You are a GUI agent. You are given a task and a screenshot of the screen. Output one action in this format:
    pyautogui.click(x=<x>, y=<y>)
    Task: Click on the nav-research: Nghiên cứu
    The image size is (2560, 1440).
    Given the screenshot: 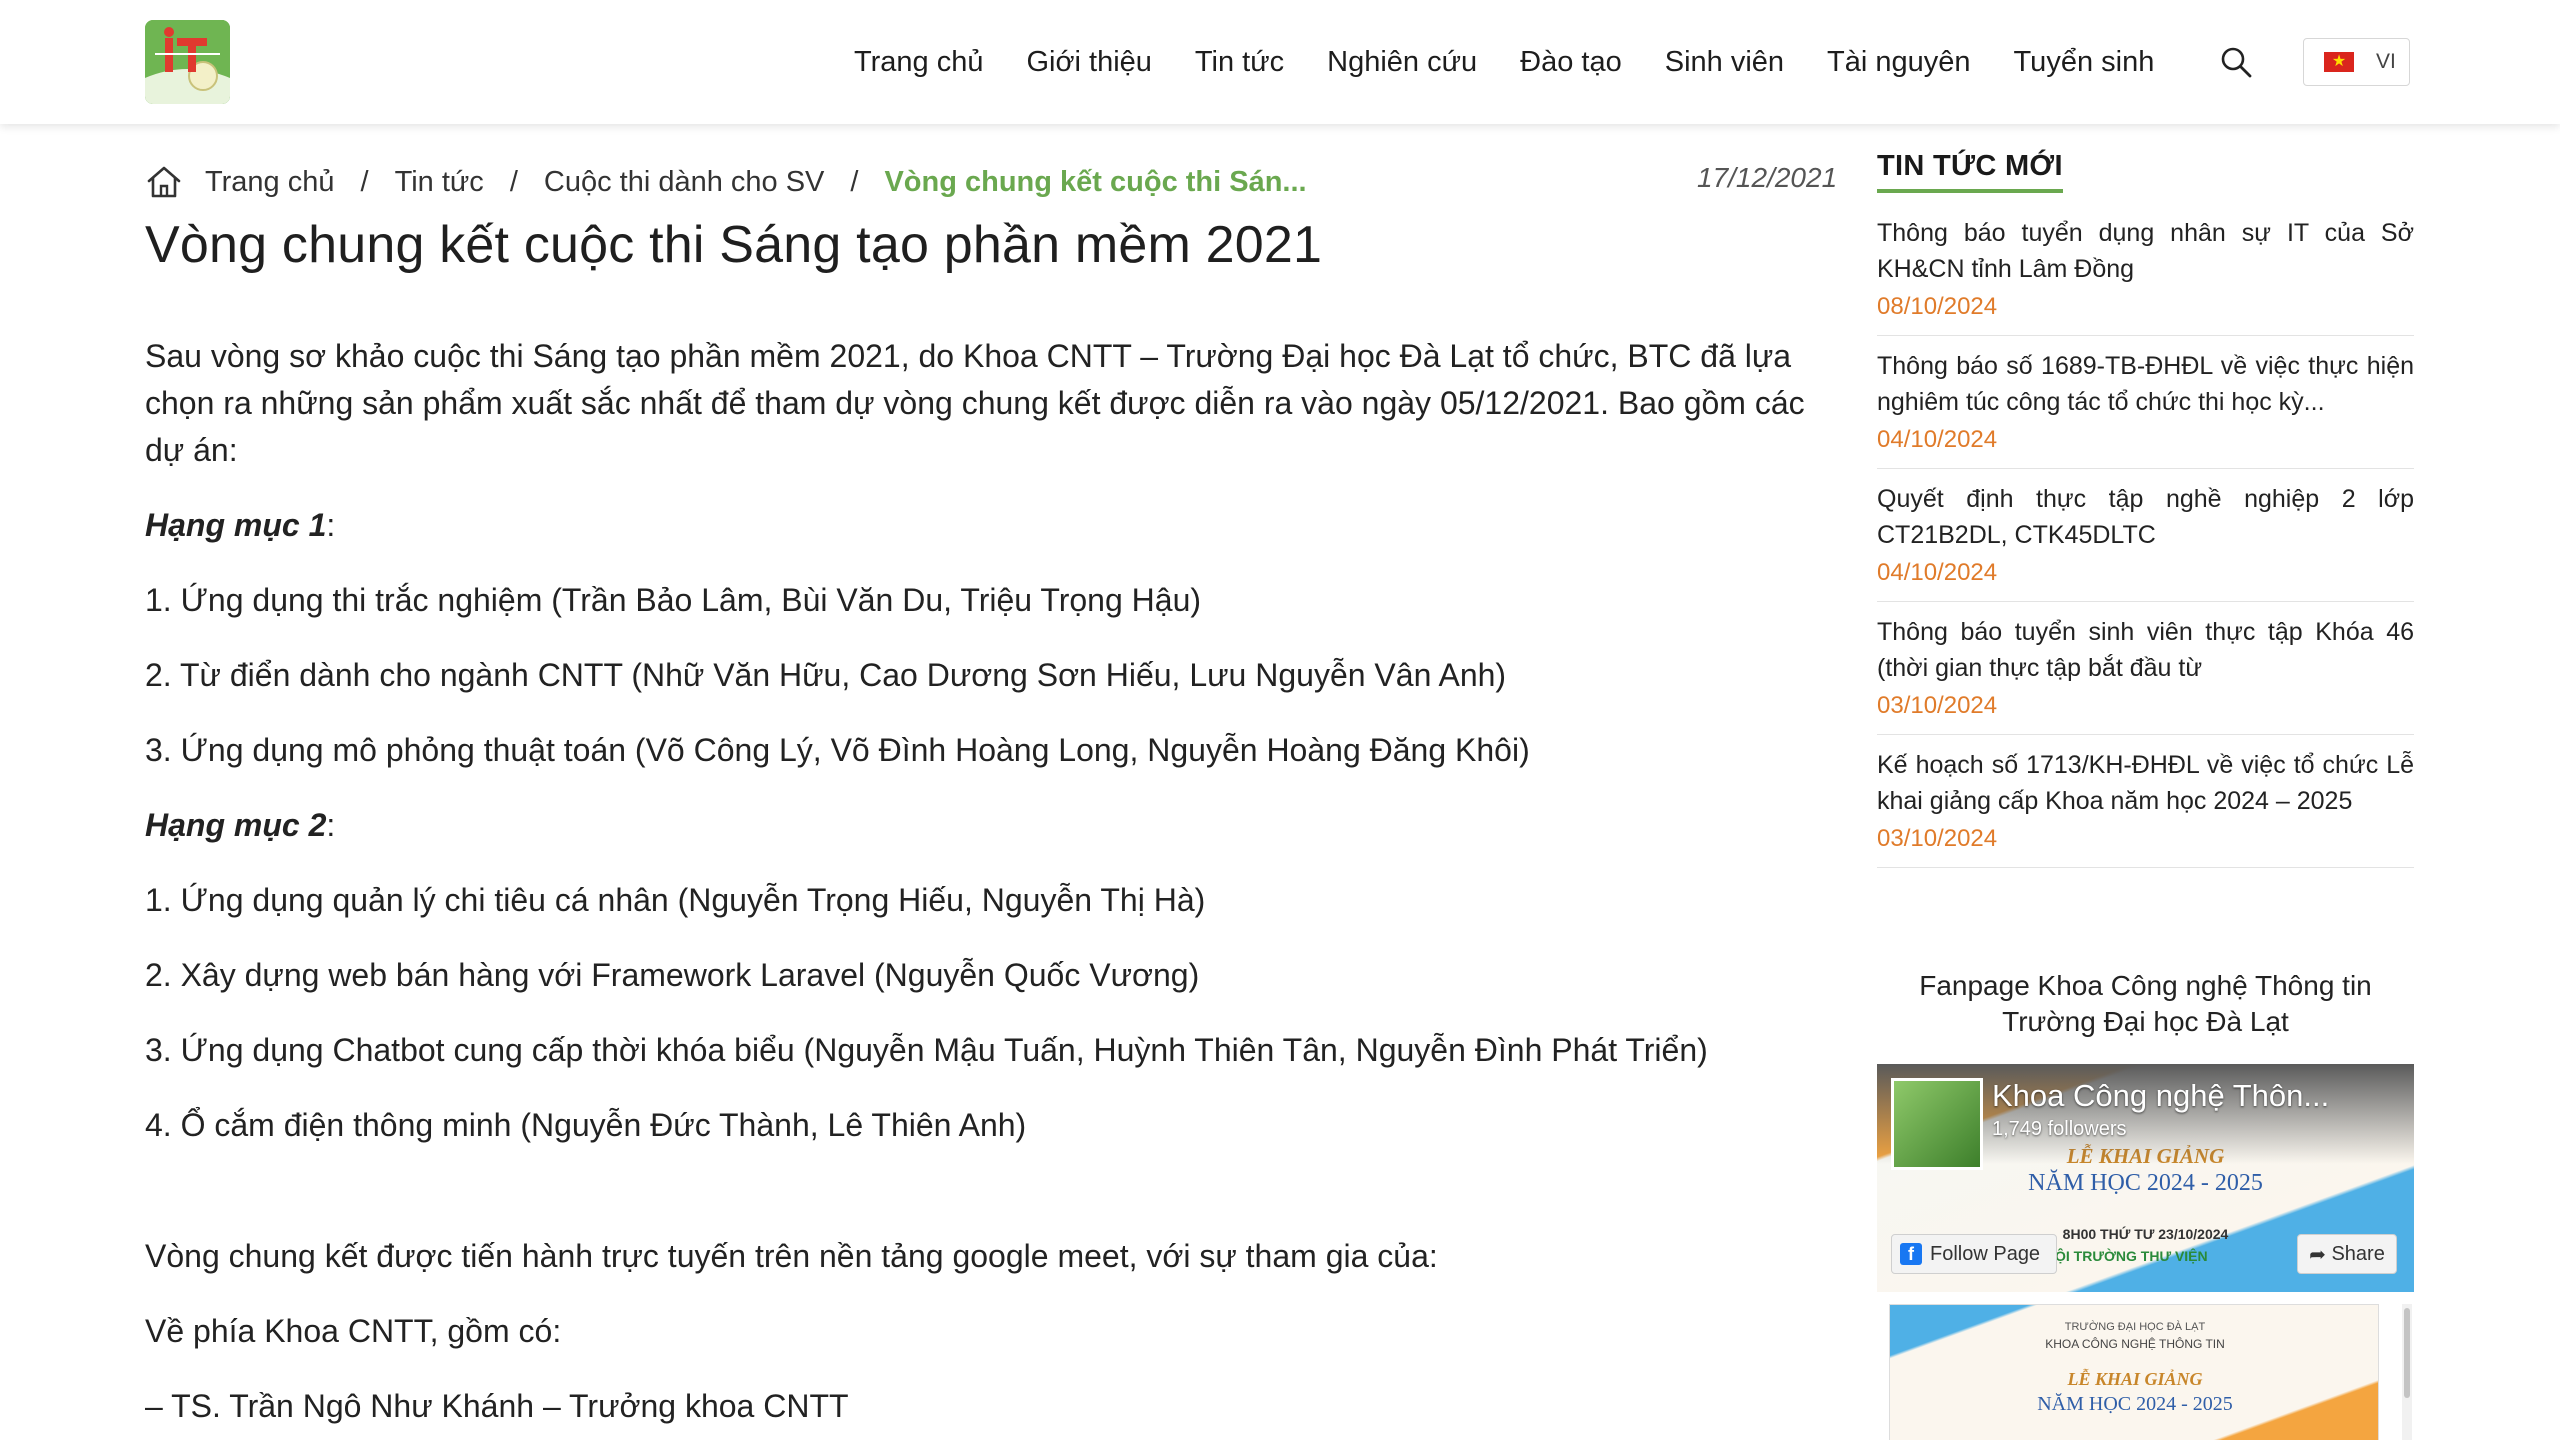 What is the action you would take?
    pyautogui.click(x=1402, y=62)
    